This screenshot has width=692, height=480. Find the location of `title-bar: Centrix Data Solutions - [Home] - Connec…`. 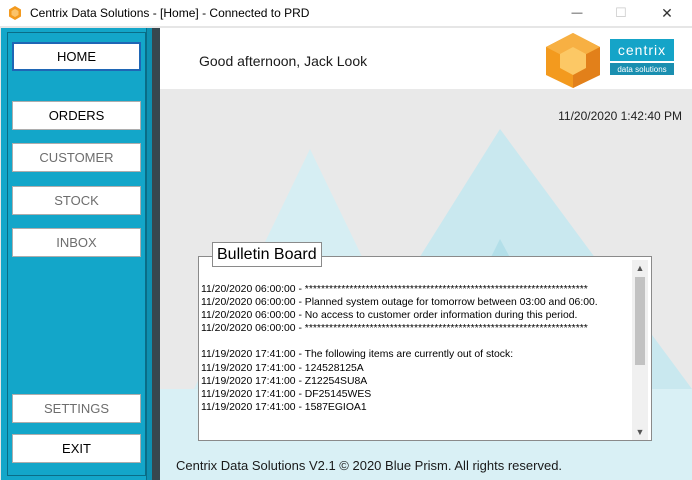

title-bar: Centrix Data Solutions - [Home] - Connec… is located at coordinates (346, 13).